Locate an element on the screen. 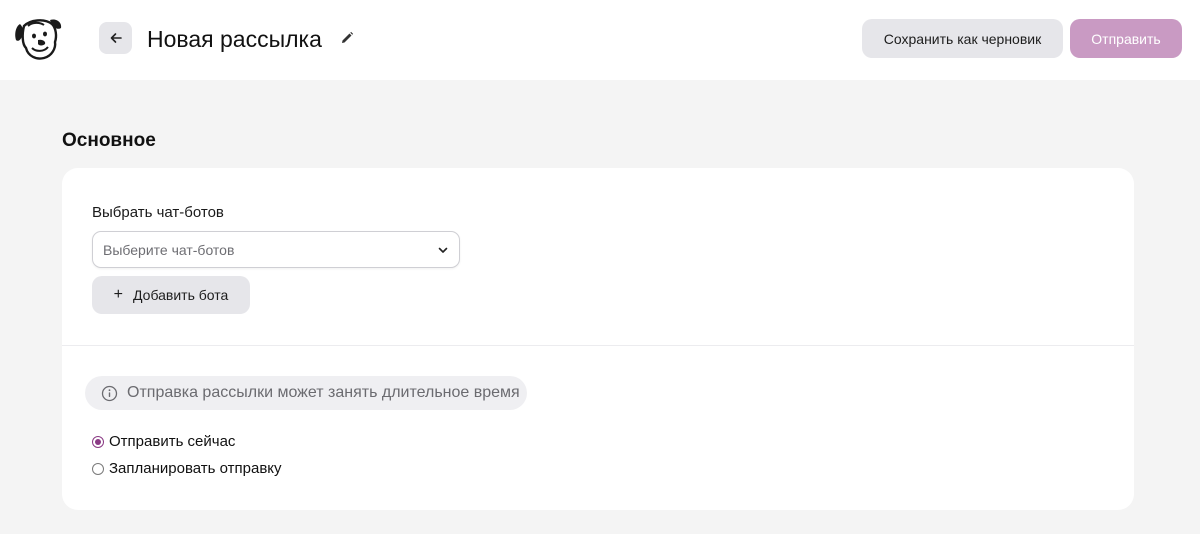 This screenshot has width=1200, height=534. add-bot-label: Добавить бота is located at coordinates (181, 295).